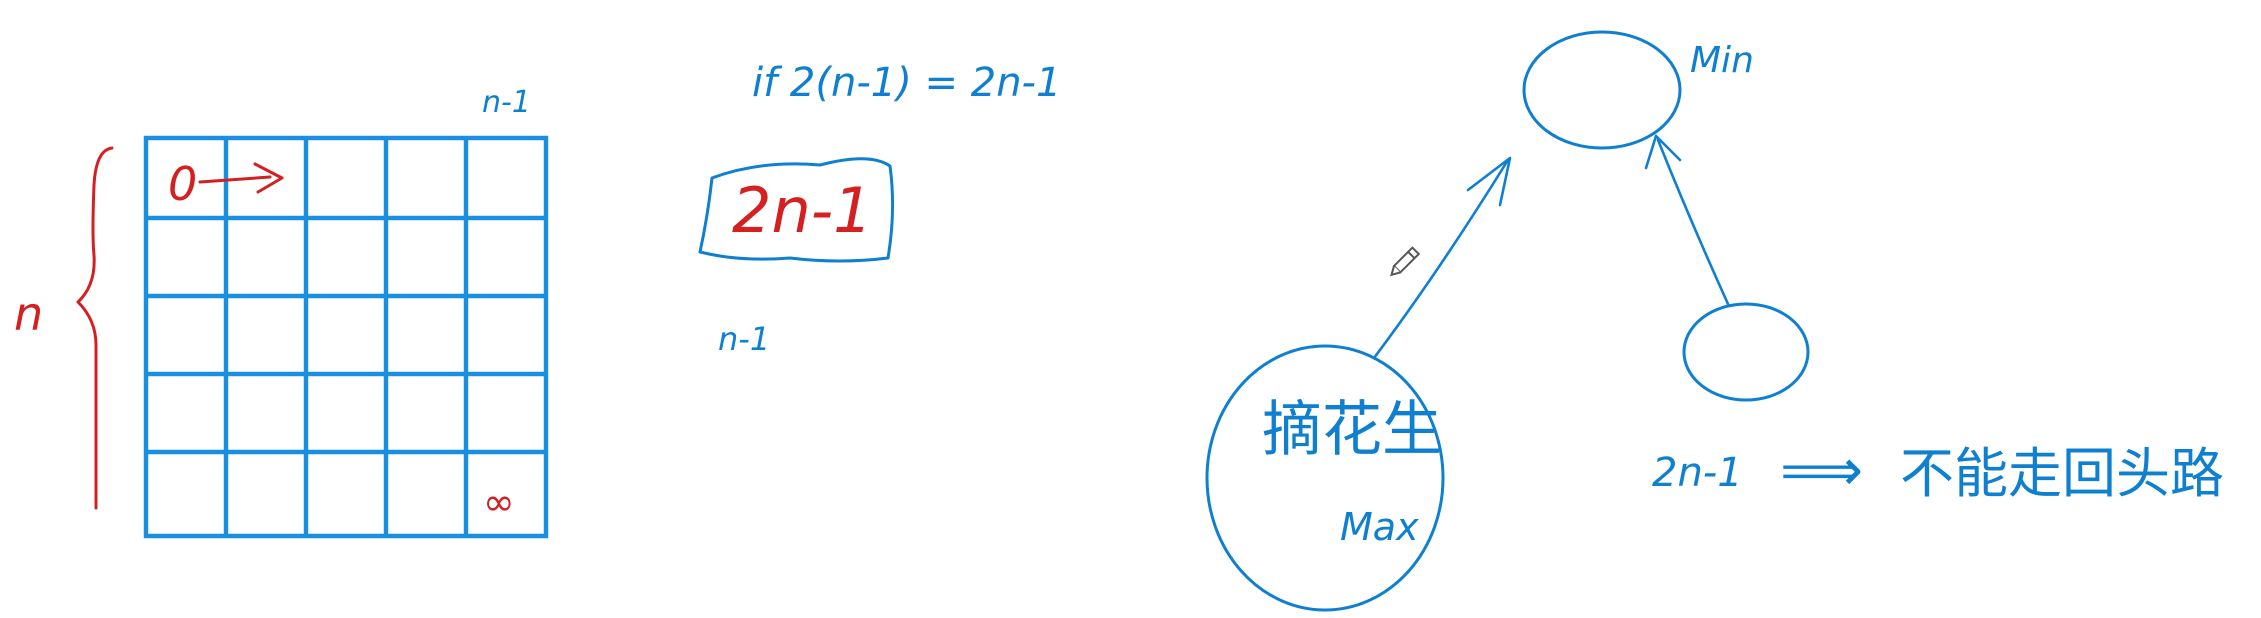 The image size is (2261, 618). I want to click on conclusion-arrow: ⟹, so click(1821, 470).